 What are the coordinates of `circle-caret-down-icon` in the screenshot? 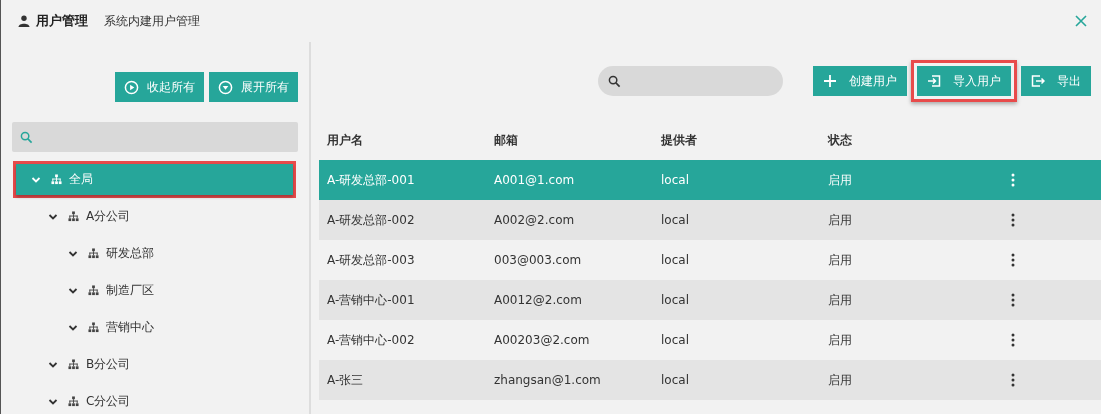 It's located at (225, 87).